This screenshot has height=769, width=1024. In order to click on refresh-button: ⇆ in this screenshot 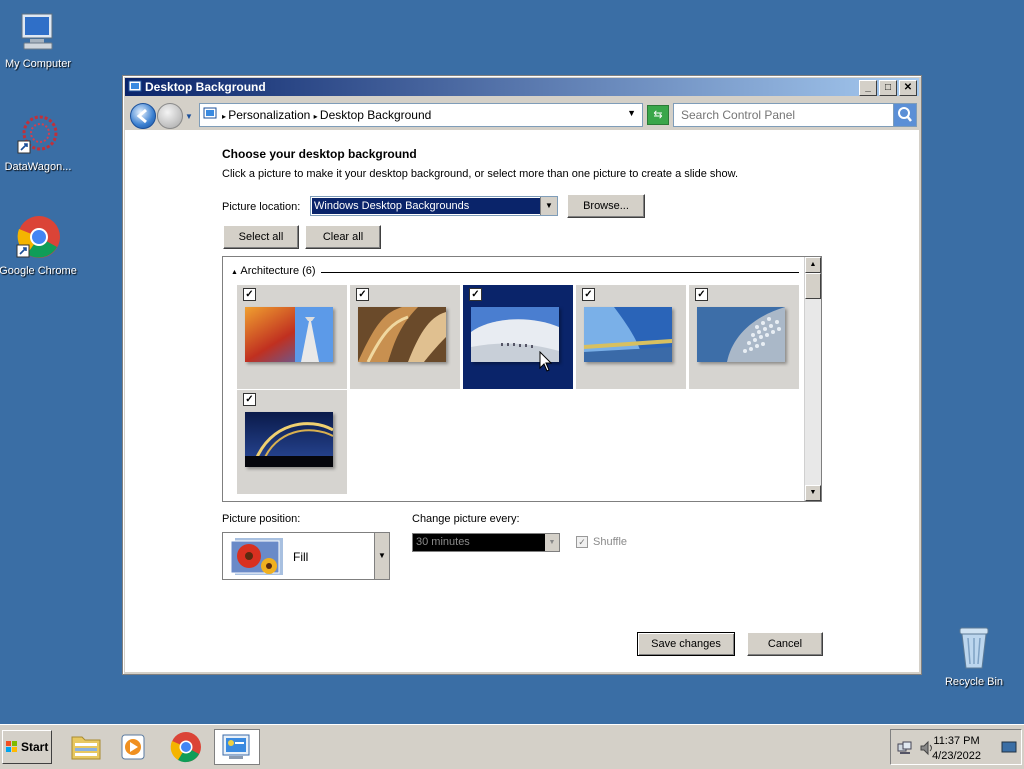, I will do `click(658, 115)`.